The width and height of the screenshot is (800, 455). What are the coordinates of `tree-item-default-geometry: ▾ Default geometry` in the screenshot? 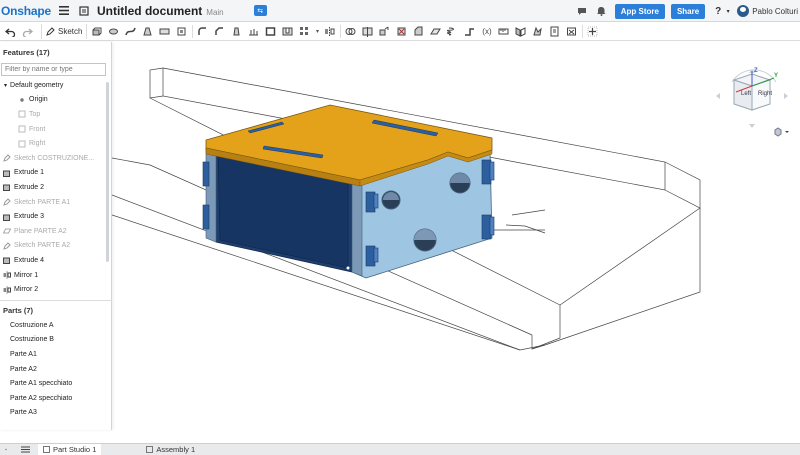 It's located at (55, 85).